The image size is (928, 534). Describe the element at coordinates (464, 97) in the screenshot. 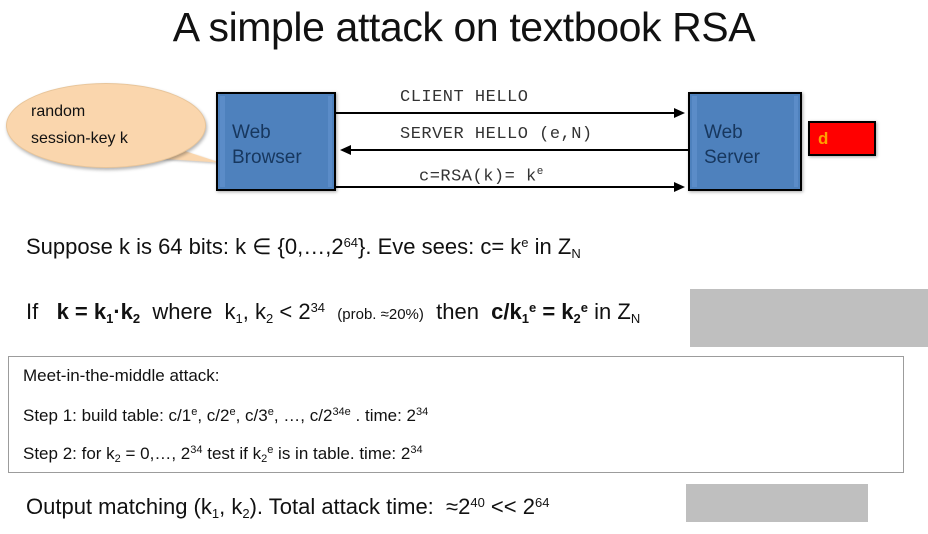

I see `message-label-client-hello: CLIENT HELLO` at that location.